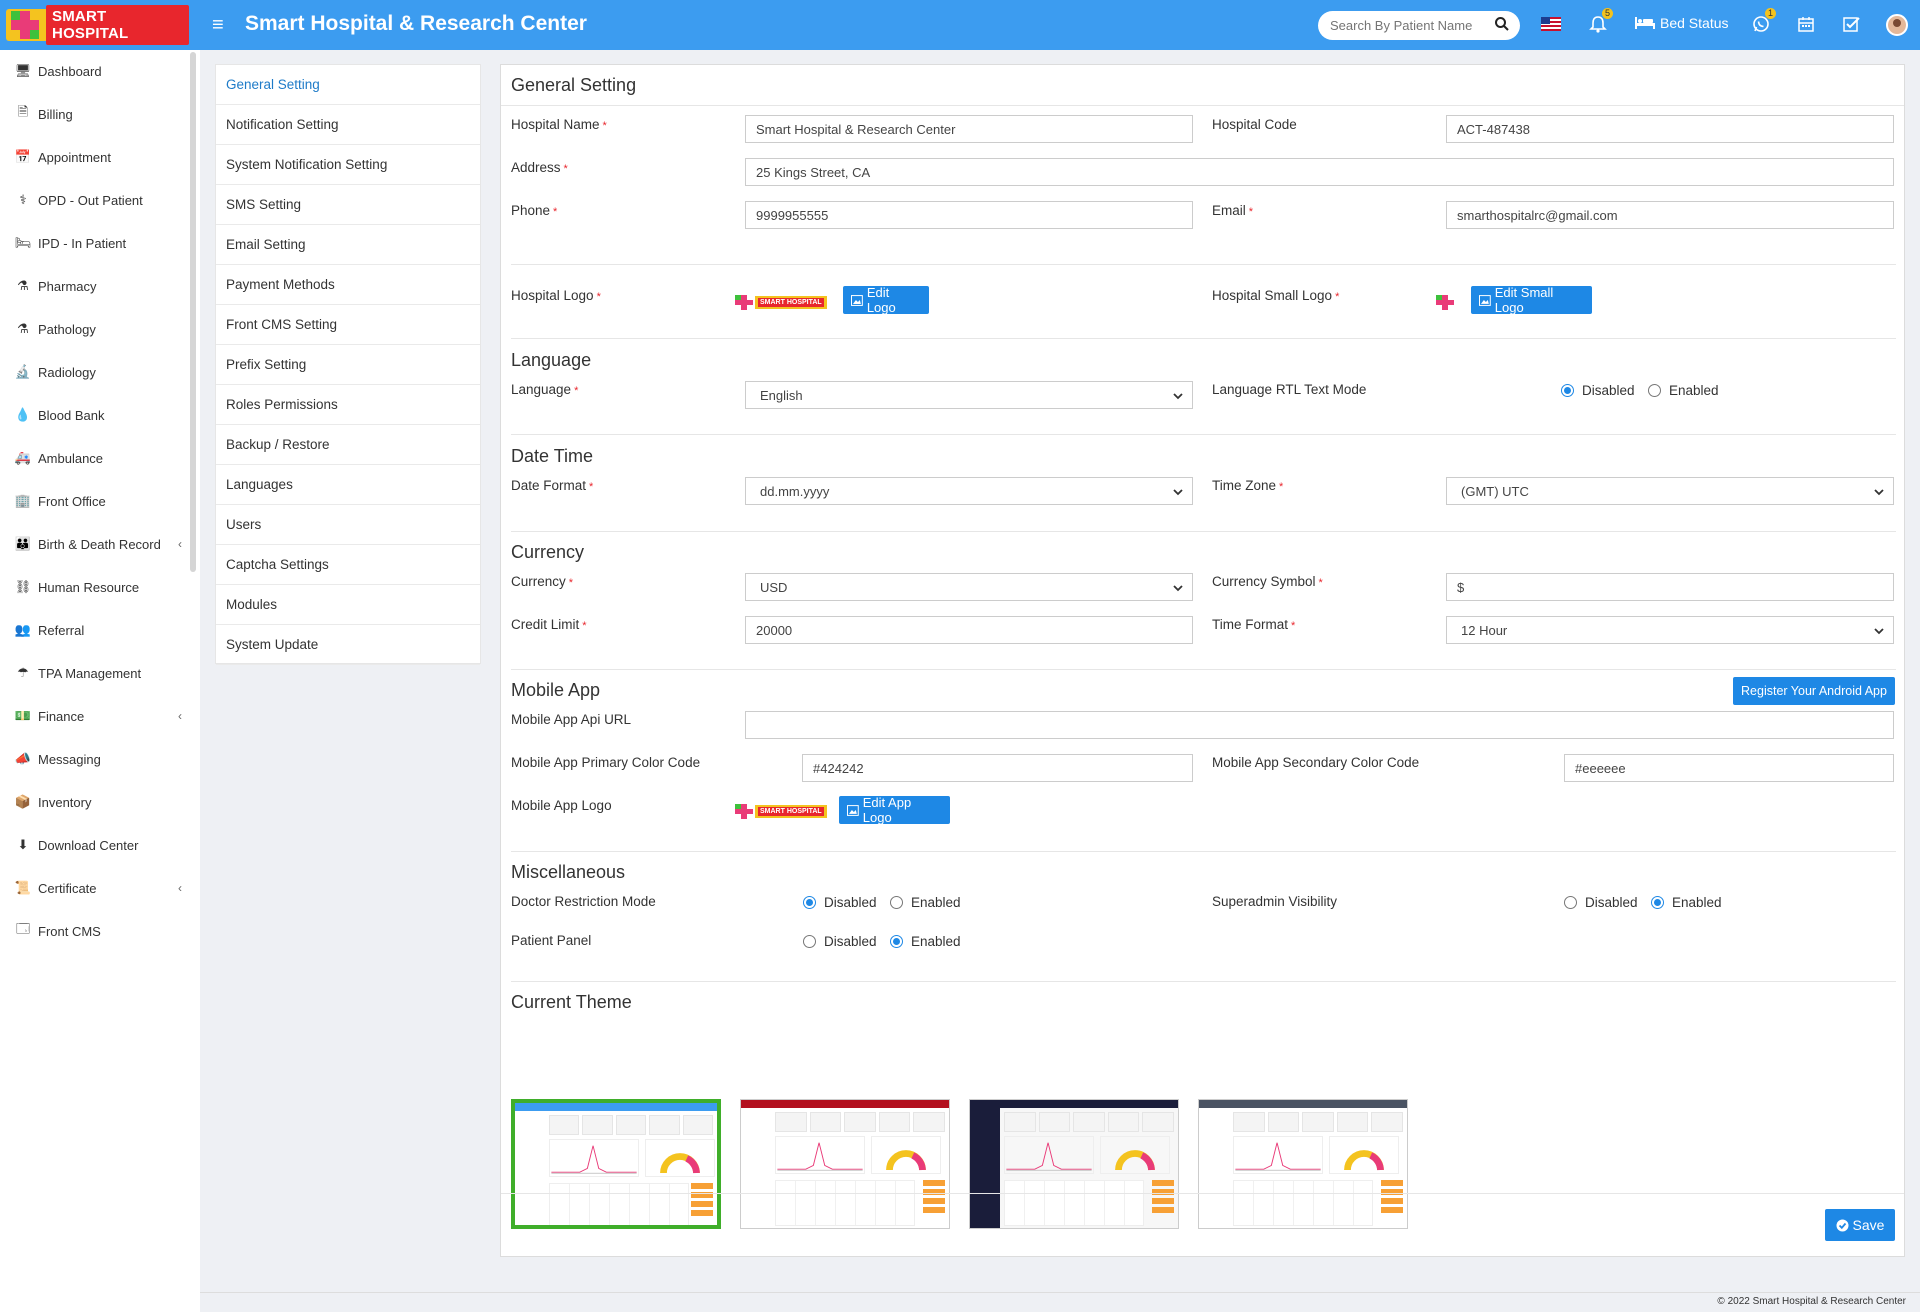 The image size is (1920, 1312). Describe the element at coordinates (95, 544) in the screenshot. I see `sidebar-item-birth-death-record: 👪 Birth & Death Record ‹` at that location.